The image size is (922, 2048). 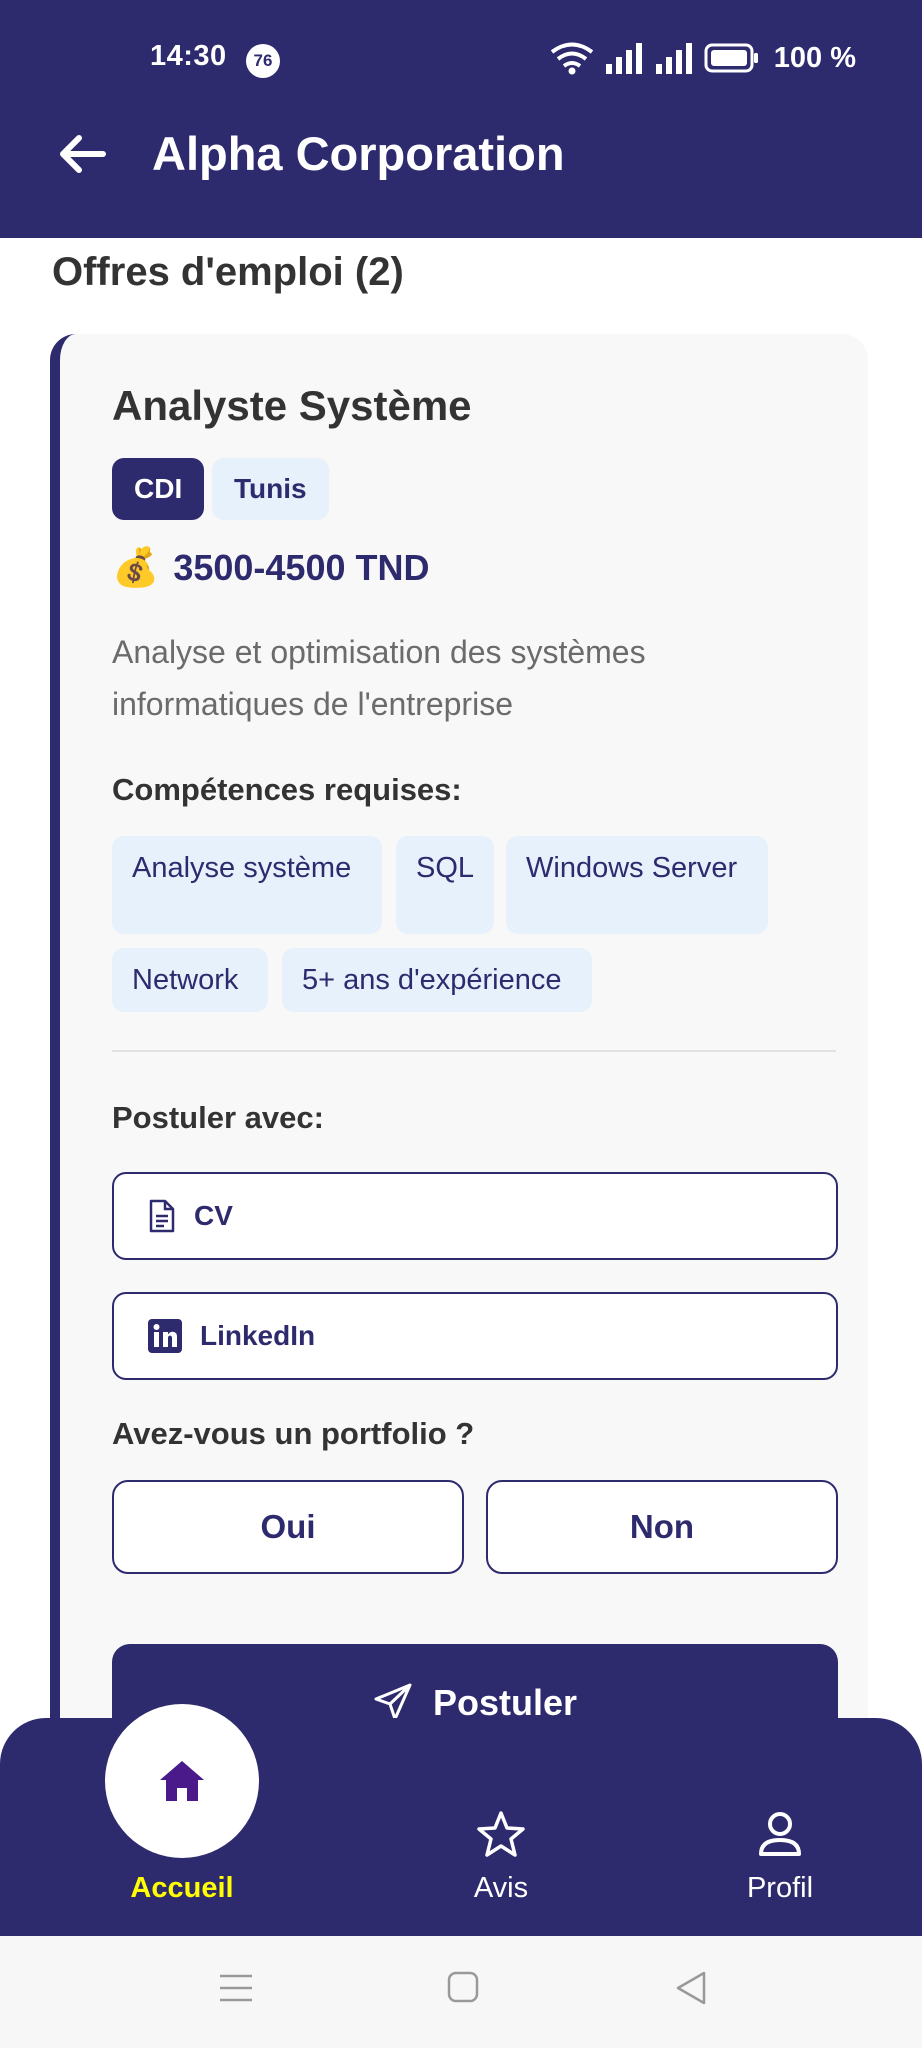 I want to click on job-title: Analyste Système, so click(x=292, y=405).